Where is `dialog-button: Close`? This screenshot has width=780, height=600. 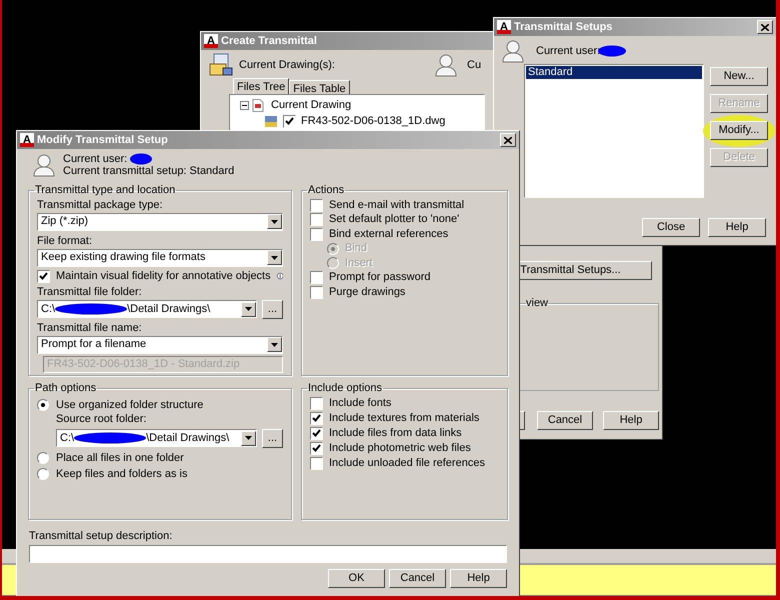
dialog-button: Close is located at coordinates (671, 227).